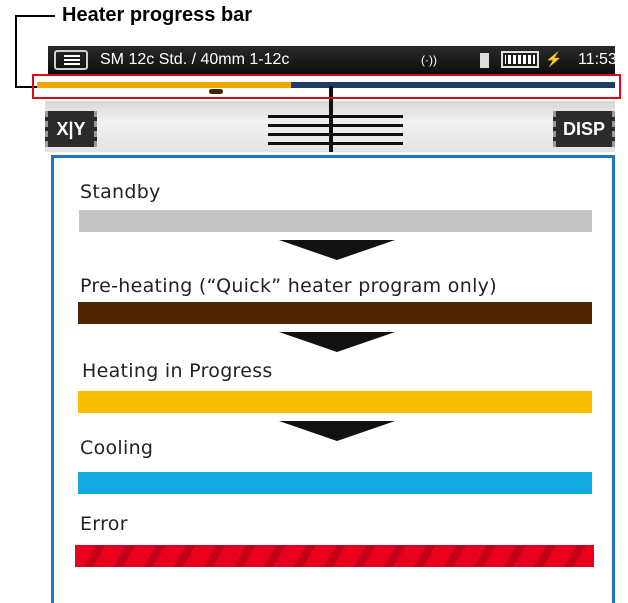 The height and width of the screenshot is (603, 628). What do you see at coordinates (157, 15) in the screenshot?
I see `callout-title: Heater progress bar` at bounding box center [157, 15].